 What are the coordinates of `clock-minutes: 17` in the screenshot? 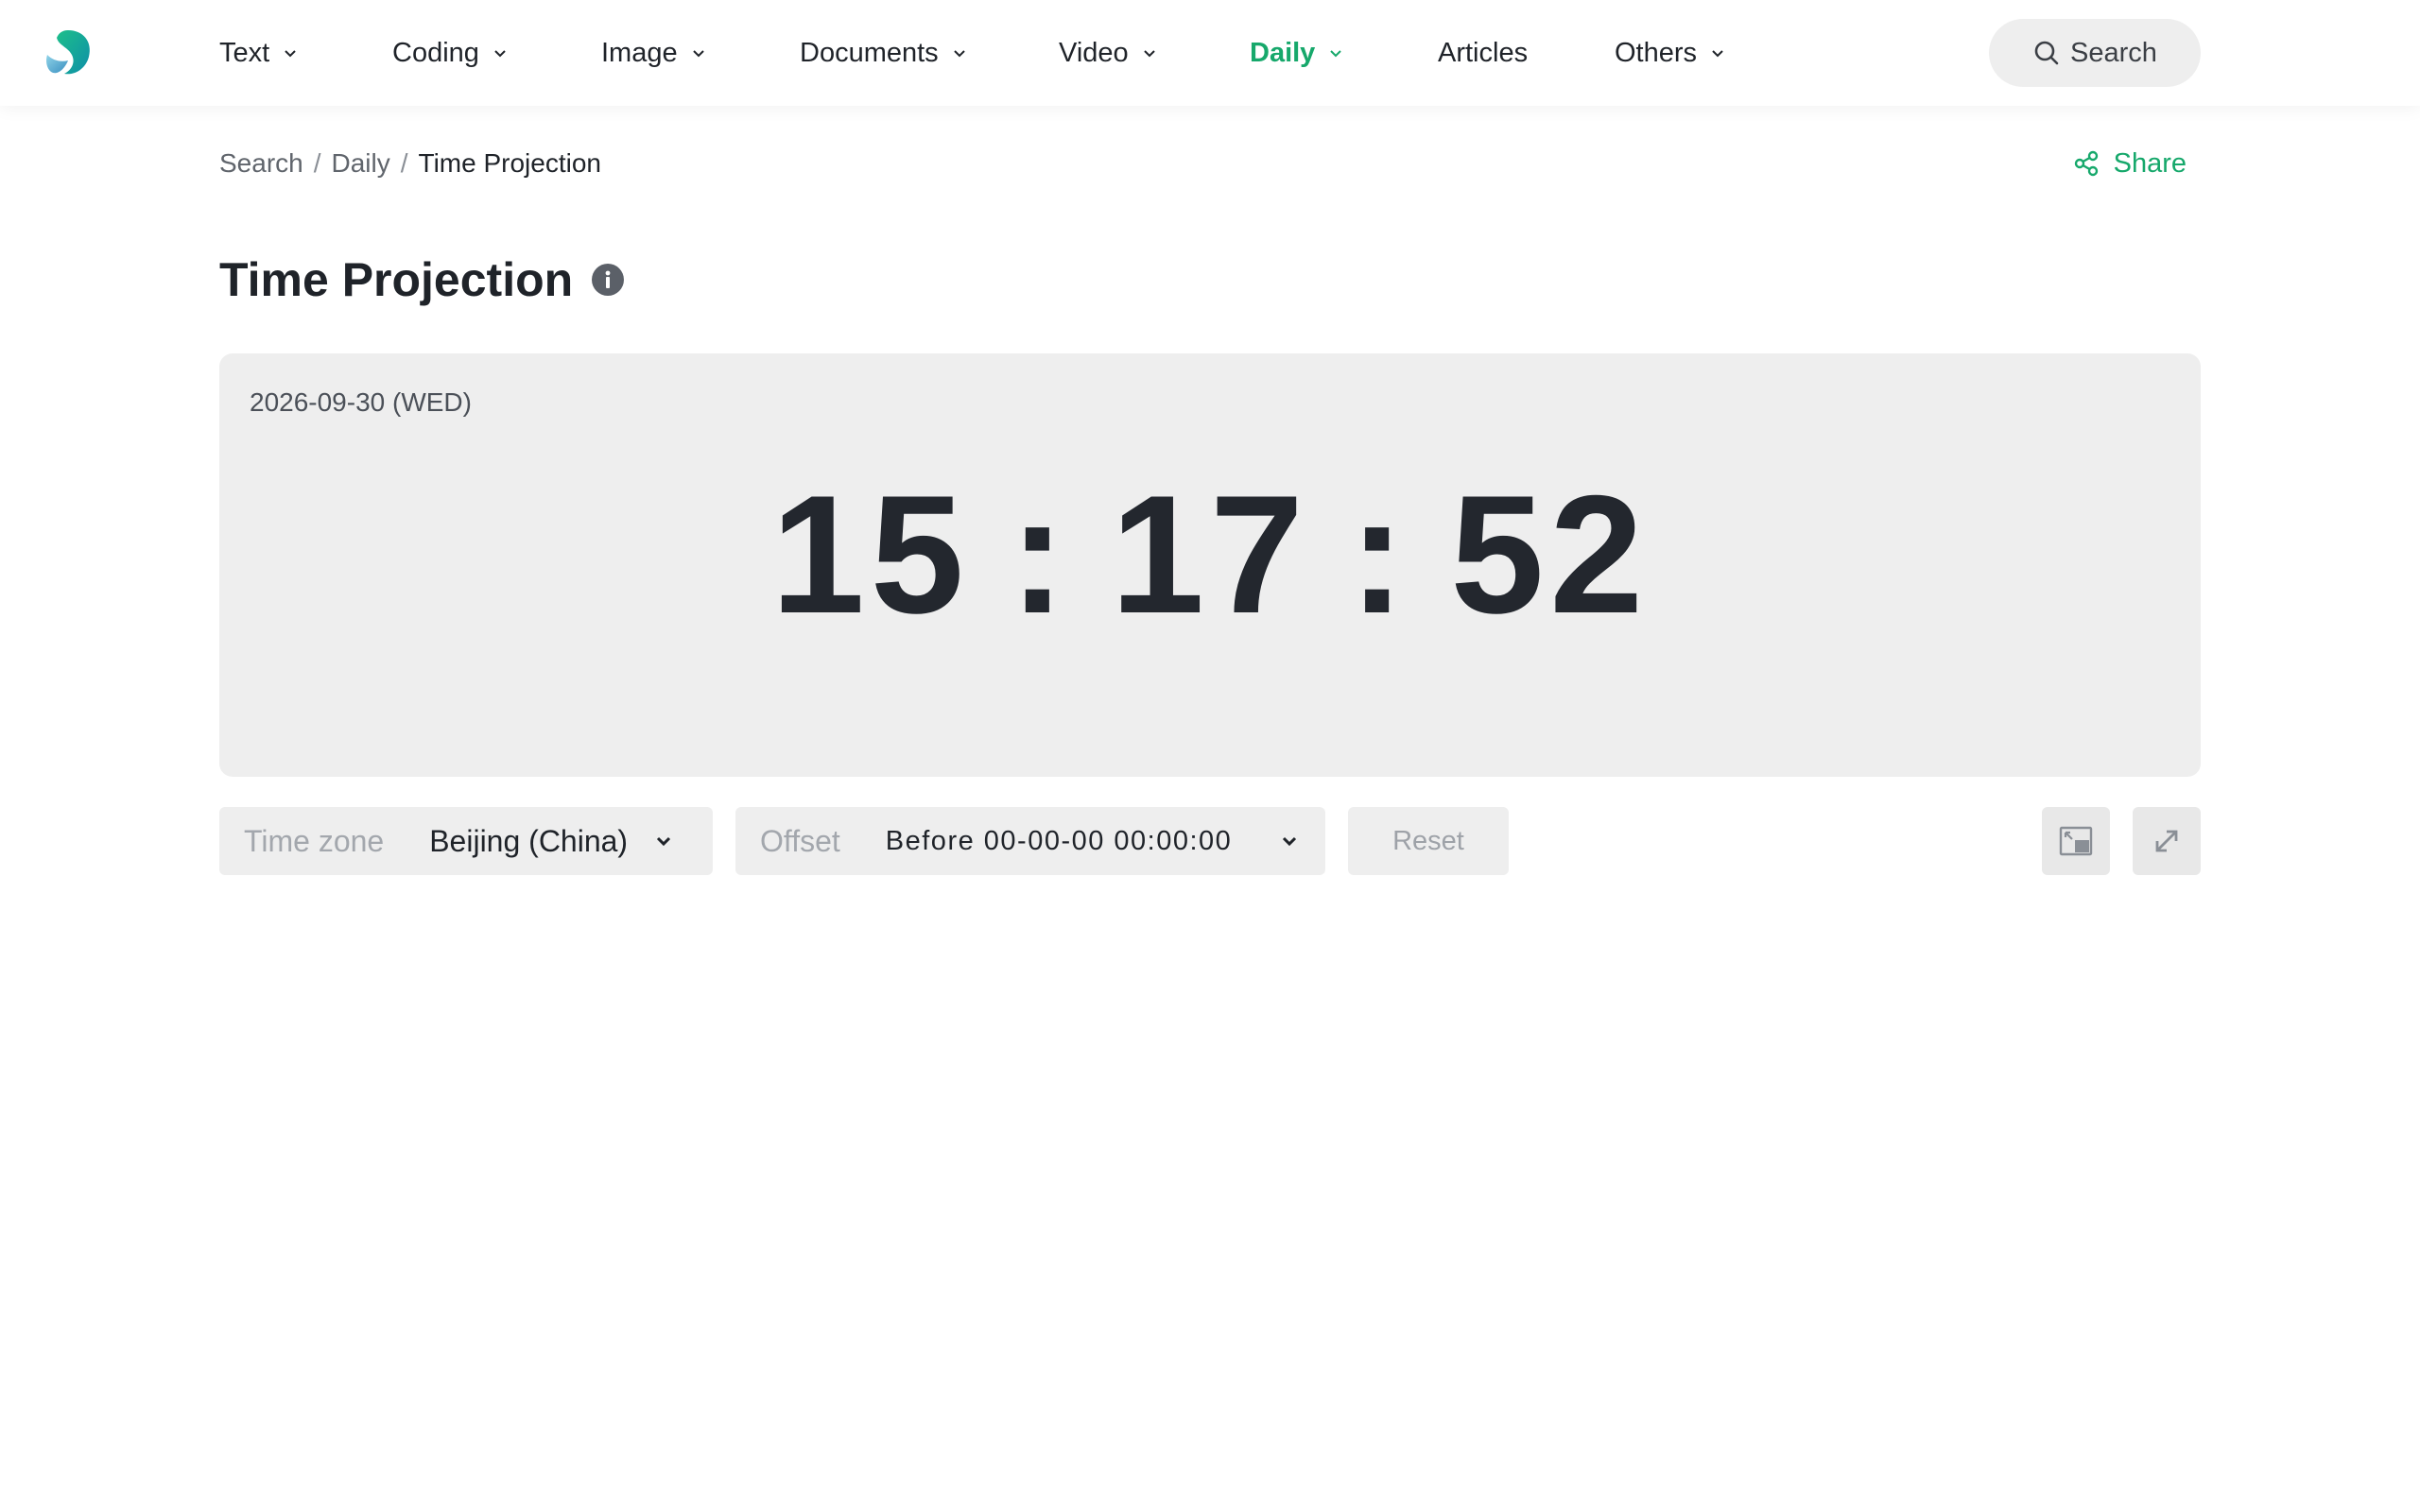 It's located at (1210, 554).